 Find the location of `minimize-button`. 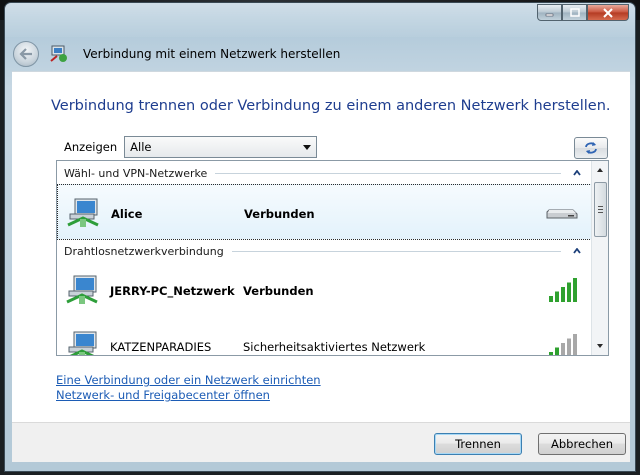

minimize-button is located at coordinates (549, 12).